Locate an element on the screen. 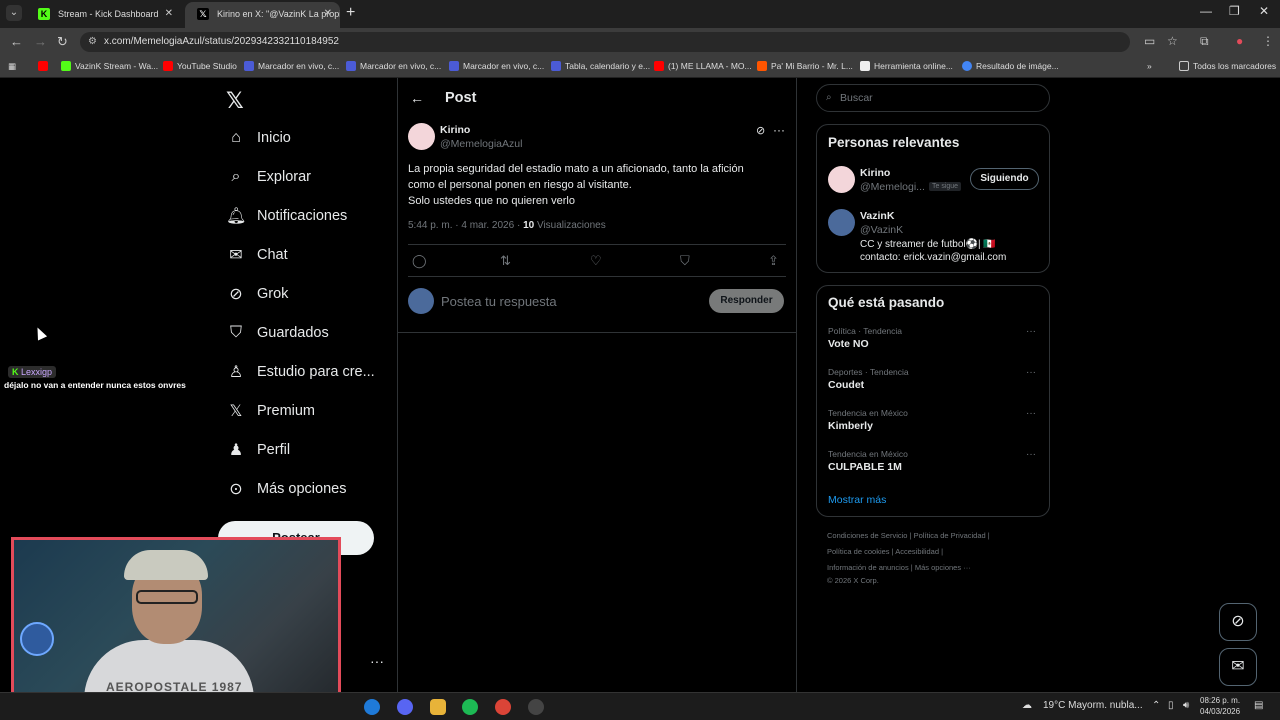 The width and height of the screenshot is (1280, 720). star-icon: ☆ is located at coordinates (1172, 41).